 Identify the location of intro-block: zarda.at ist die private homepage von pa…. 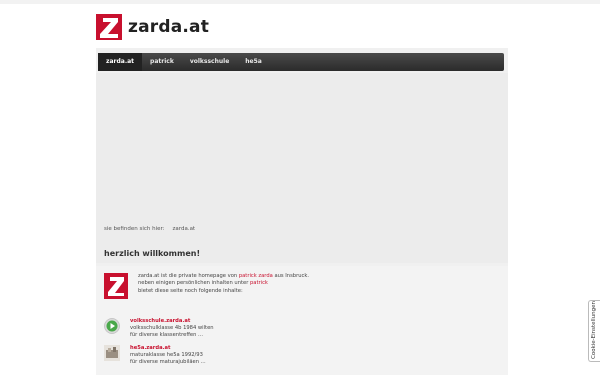
(206, 286).